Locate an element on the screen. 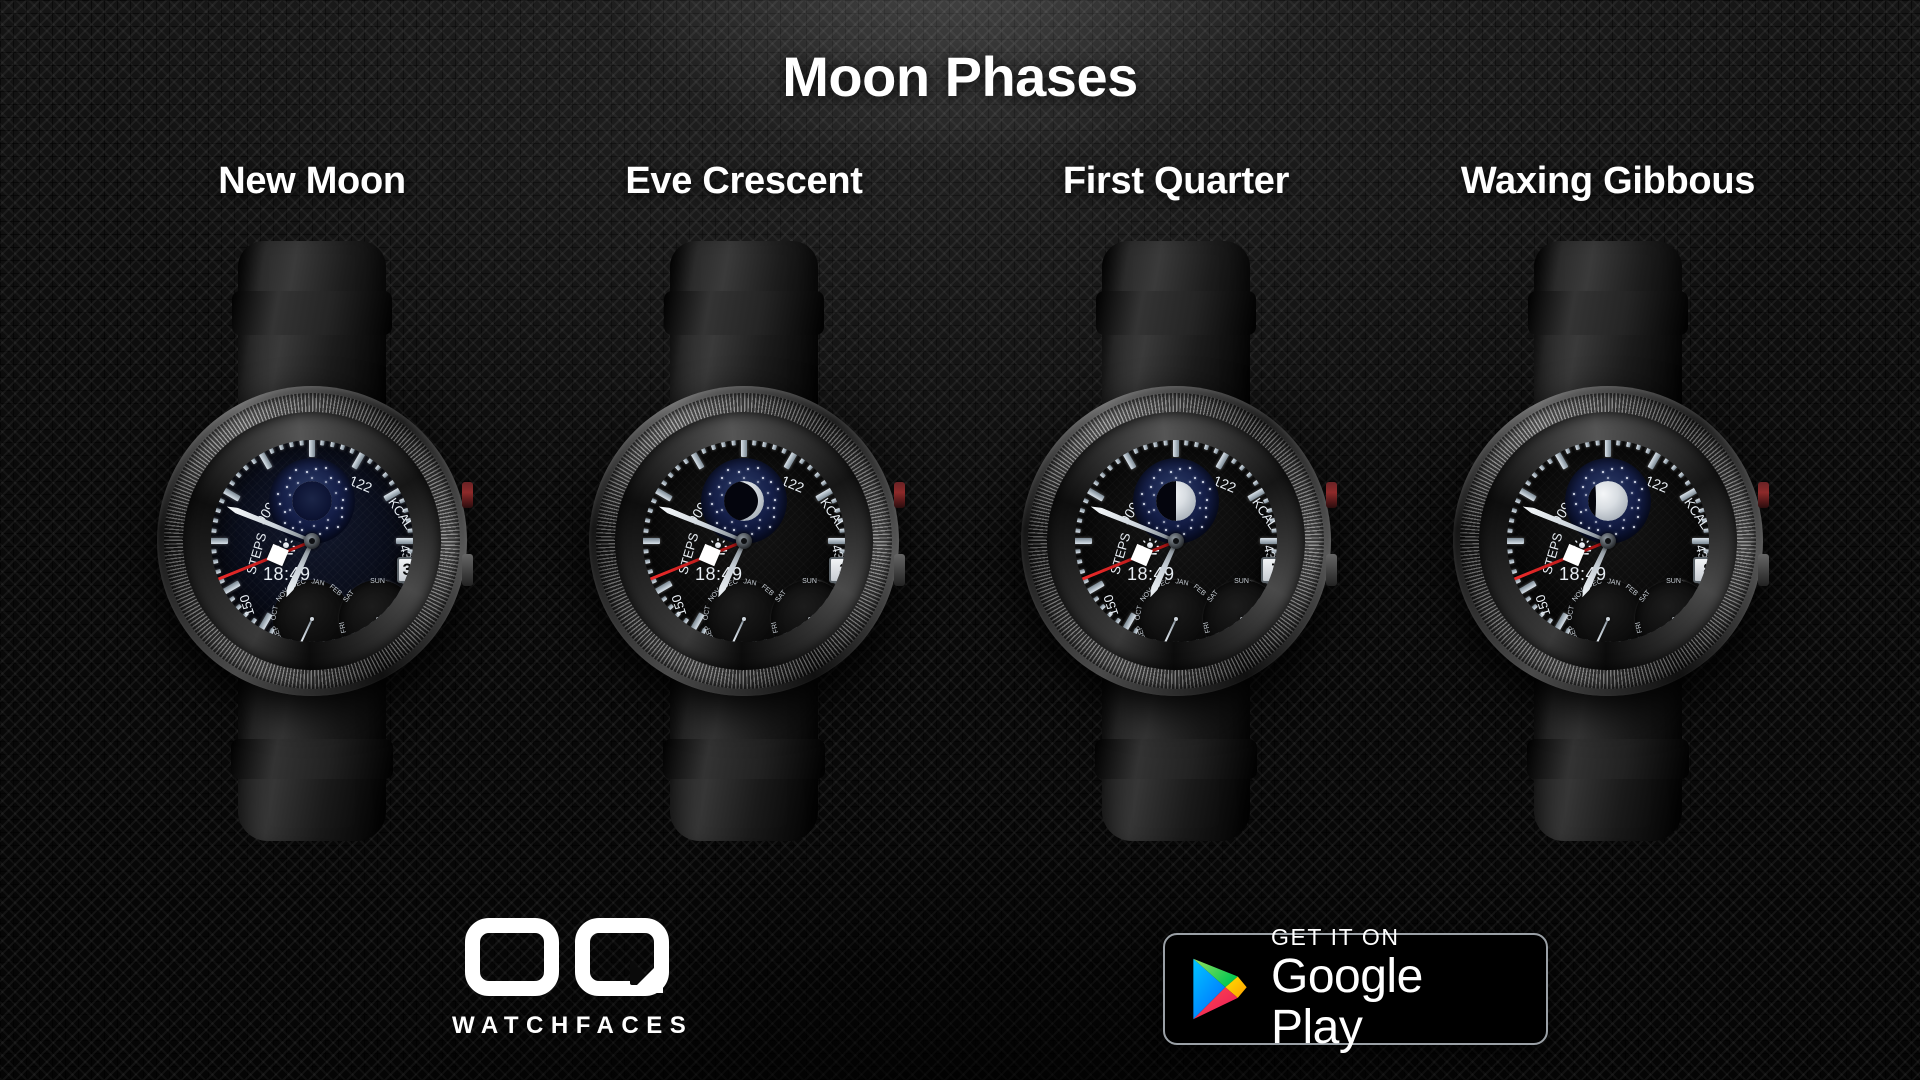  date-window: 8 is located at coordinates (1701, 570).